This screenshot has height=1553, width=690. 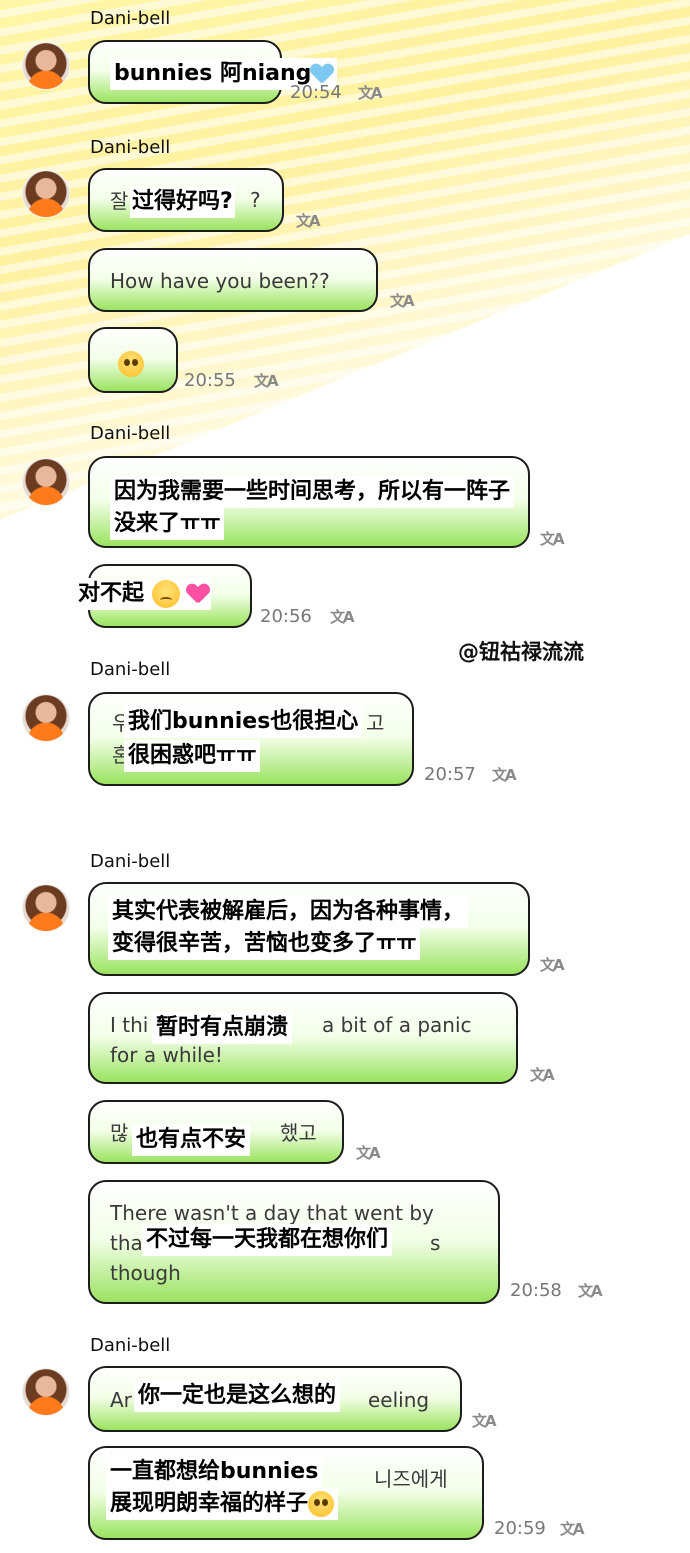 I want to click on timestamp: 20:54, so click(x=316, y=92).